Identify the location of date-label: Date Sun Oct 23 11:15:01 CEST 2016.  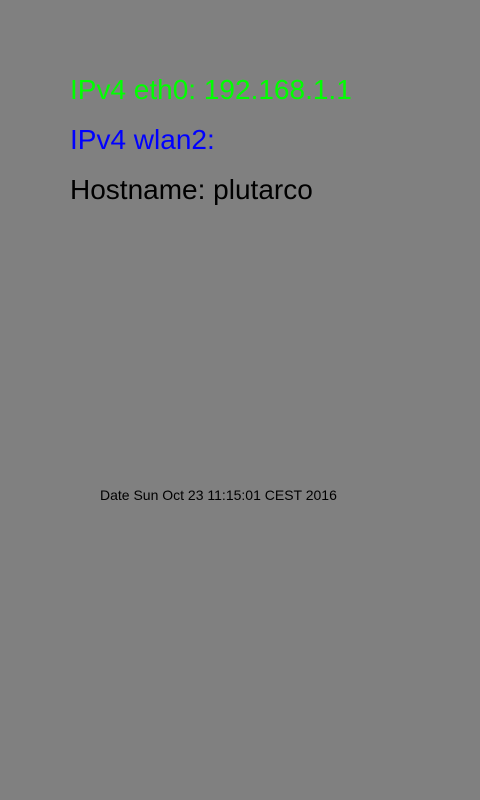
(218, 495).